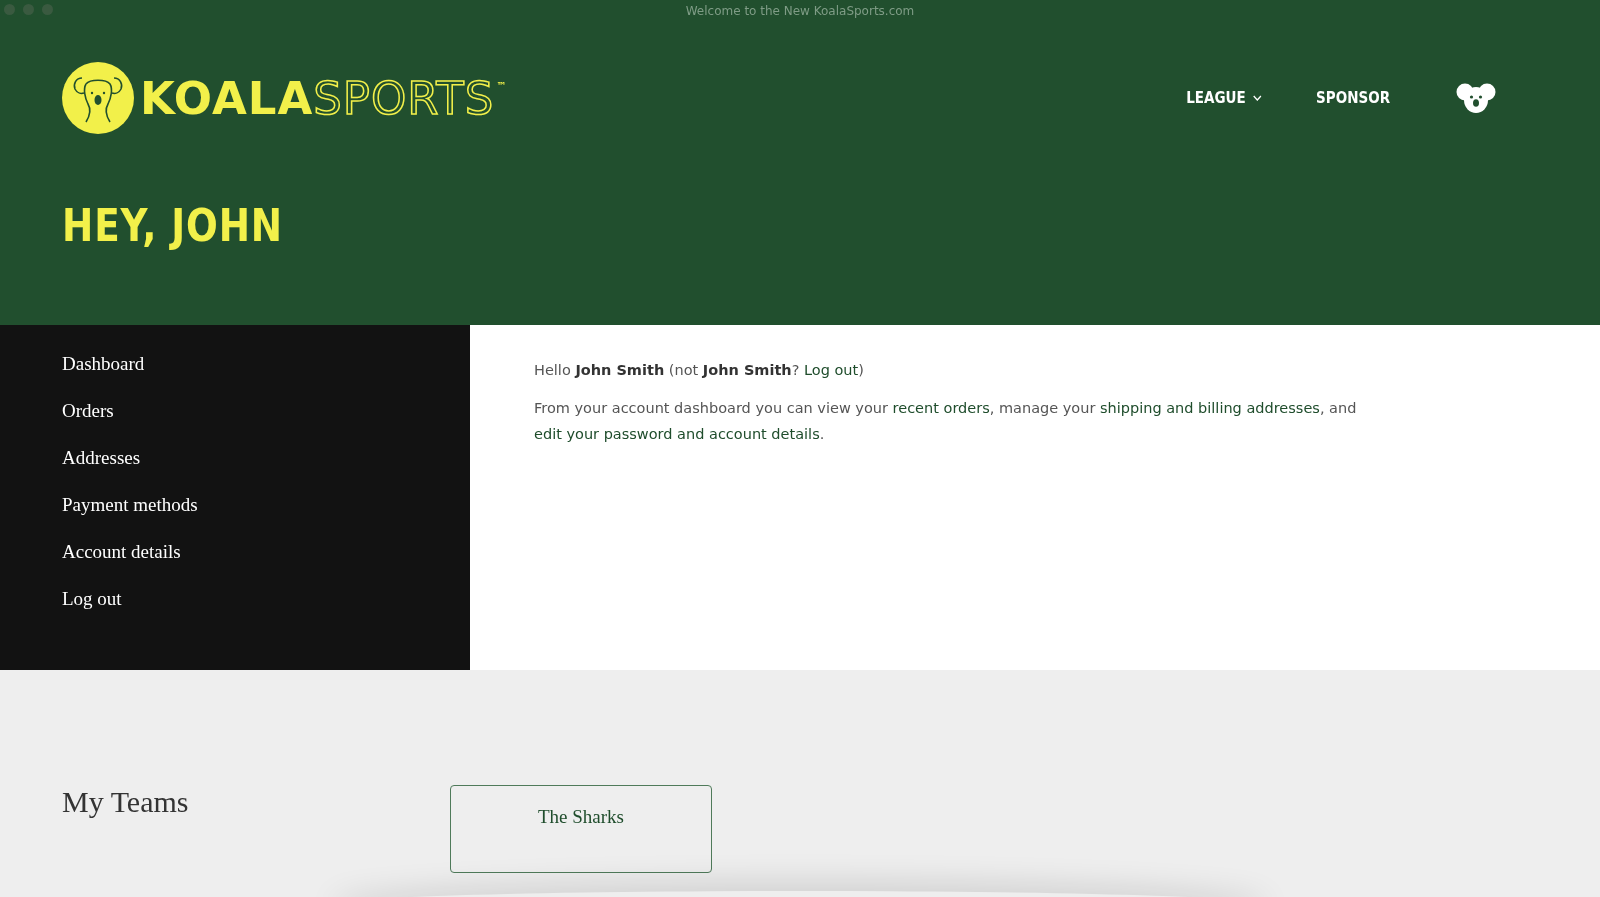  I want to click on sidebar-item: Log out, so click(92, 599).